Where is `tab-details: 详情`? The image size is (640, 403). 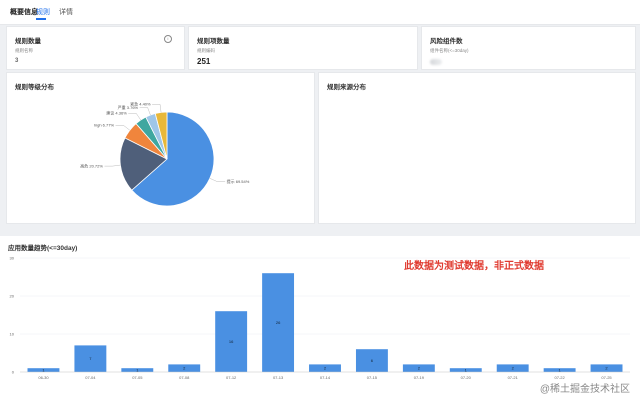
tab-details: 详情 is located at coordinates (66, 12).